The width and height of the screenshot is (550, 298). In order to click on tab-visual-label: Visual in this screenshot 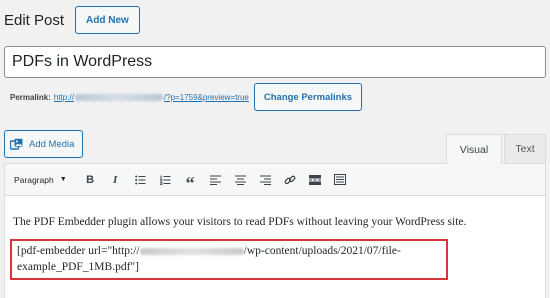, I will do `click(474, 149)`.